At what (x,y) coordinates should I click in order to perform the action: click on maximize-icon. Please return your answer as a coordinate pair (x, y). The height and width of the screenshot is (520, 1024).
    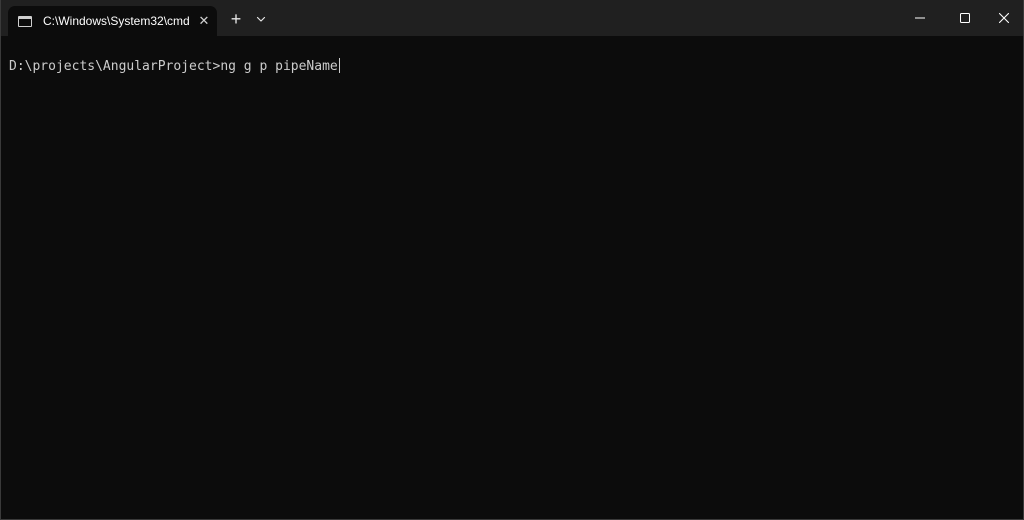
    Looking at the image, I should click on (965, 18).